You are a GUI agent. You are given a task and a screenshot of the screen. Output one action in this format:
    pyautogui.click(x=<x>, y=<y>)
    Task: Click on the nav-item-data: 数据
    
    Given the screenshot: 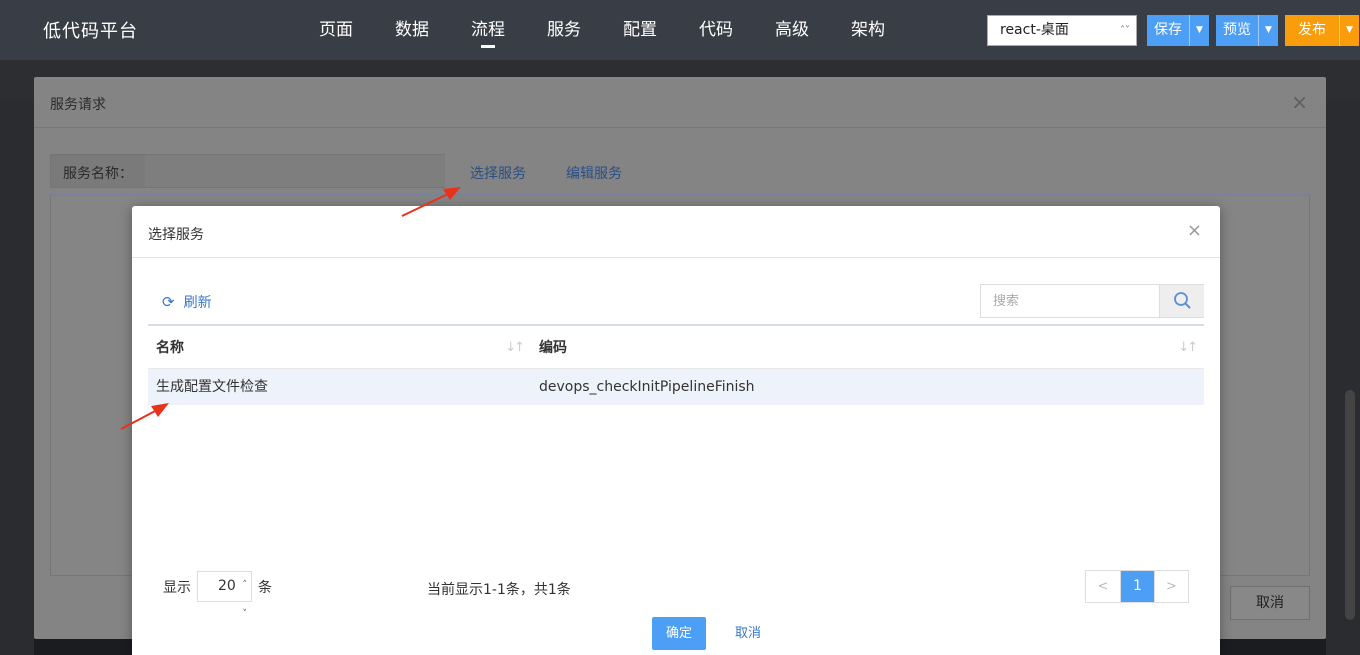 What is the action you would take?
    pyautogui.click(x=412, y=30)
    